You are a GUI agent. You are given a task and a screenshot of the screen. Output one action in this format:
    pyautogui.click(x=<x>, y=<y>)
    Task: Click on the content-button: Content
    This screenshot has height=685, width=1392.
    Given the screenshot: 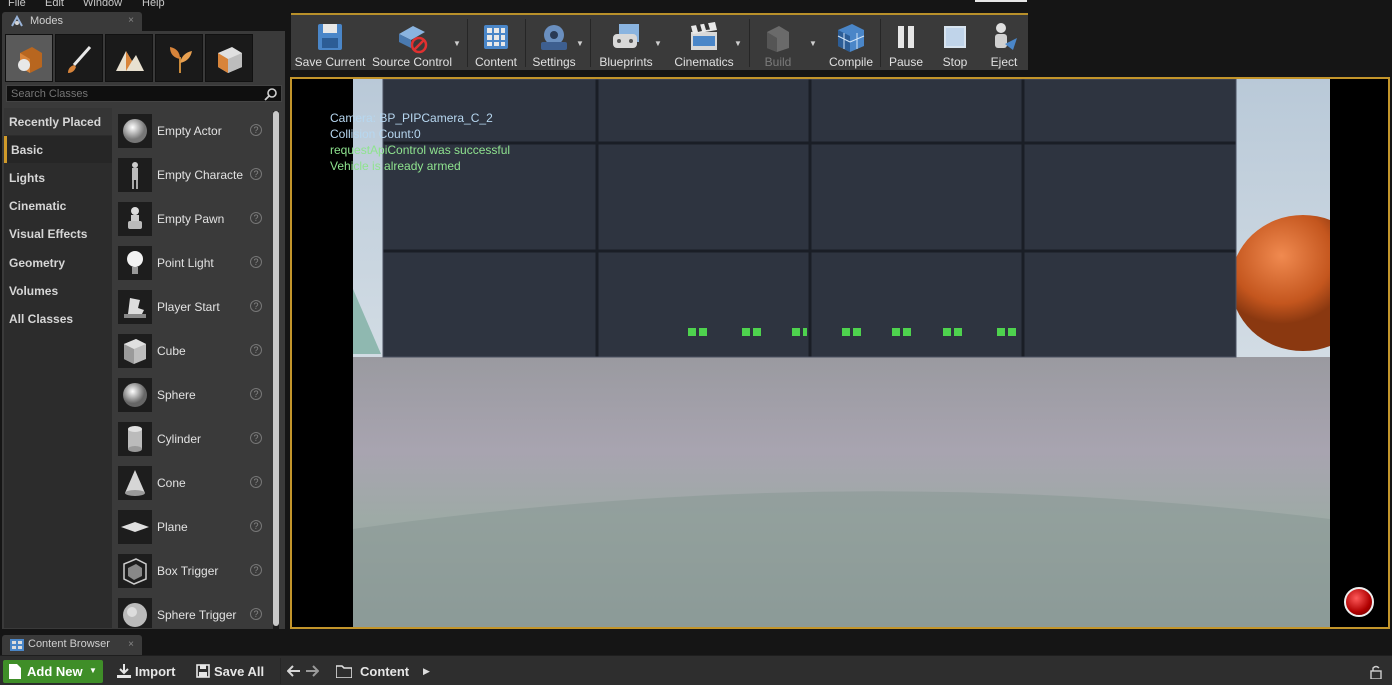 What is the action you would take?
    pyautogui.click(x=496, y=42)
    